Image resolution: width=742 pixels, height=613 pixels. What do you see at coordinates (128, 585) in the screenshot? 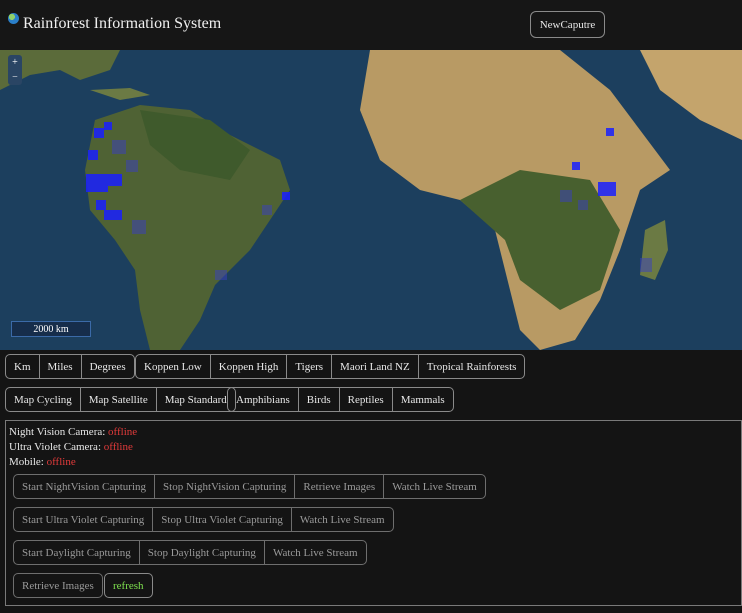
I see `refresh-button: refresh` at bounding box center [128, 585].